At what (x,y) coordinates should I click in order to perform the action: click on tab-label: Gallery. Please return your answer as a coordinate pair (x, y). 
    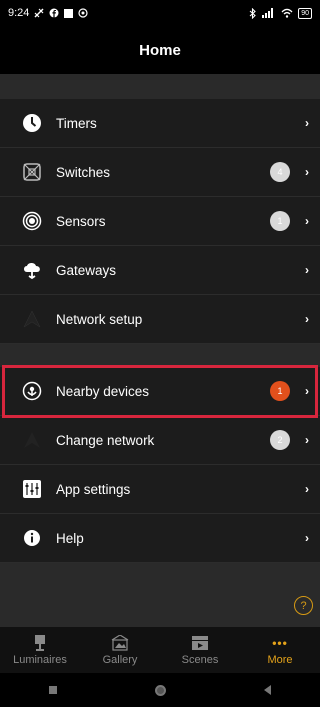
    Looking at the image, I should click on (120, 659).